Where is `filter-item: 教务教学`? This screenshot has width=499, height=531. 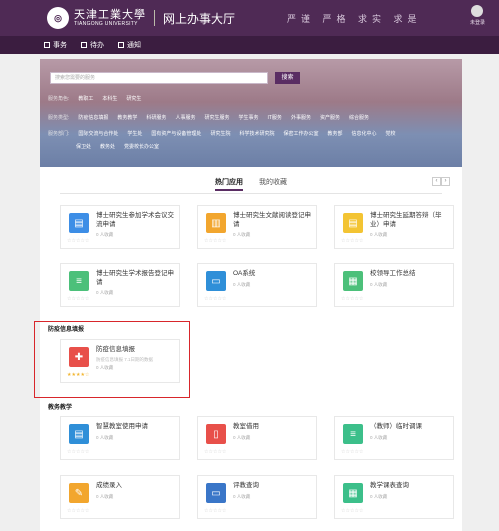
filter-item: 教务教学 is located at coordinates (127, 117).